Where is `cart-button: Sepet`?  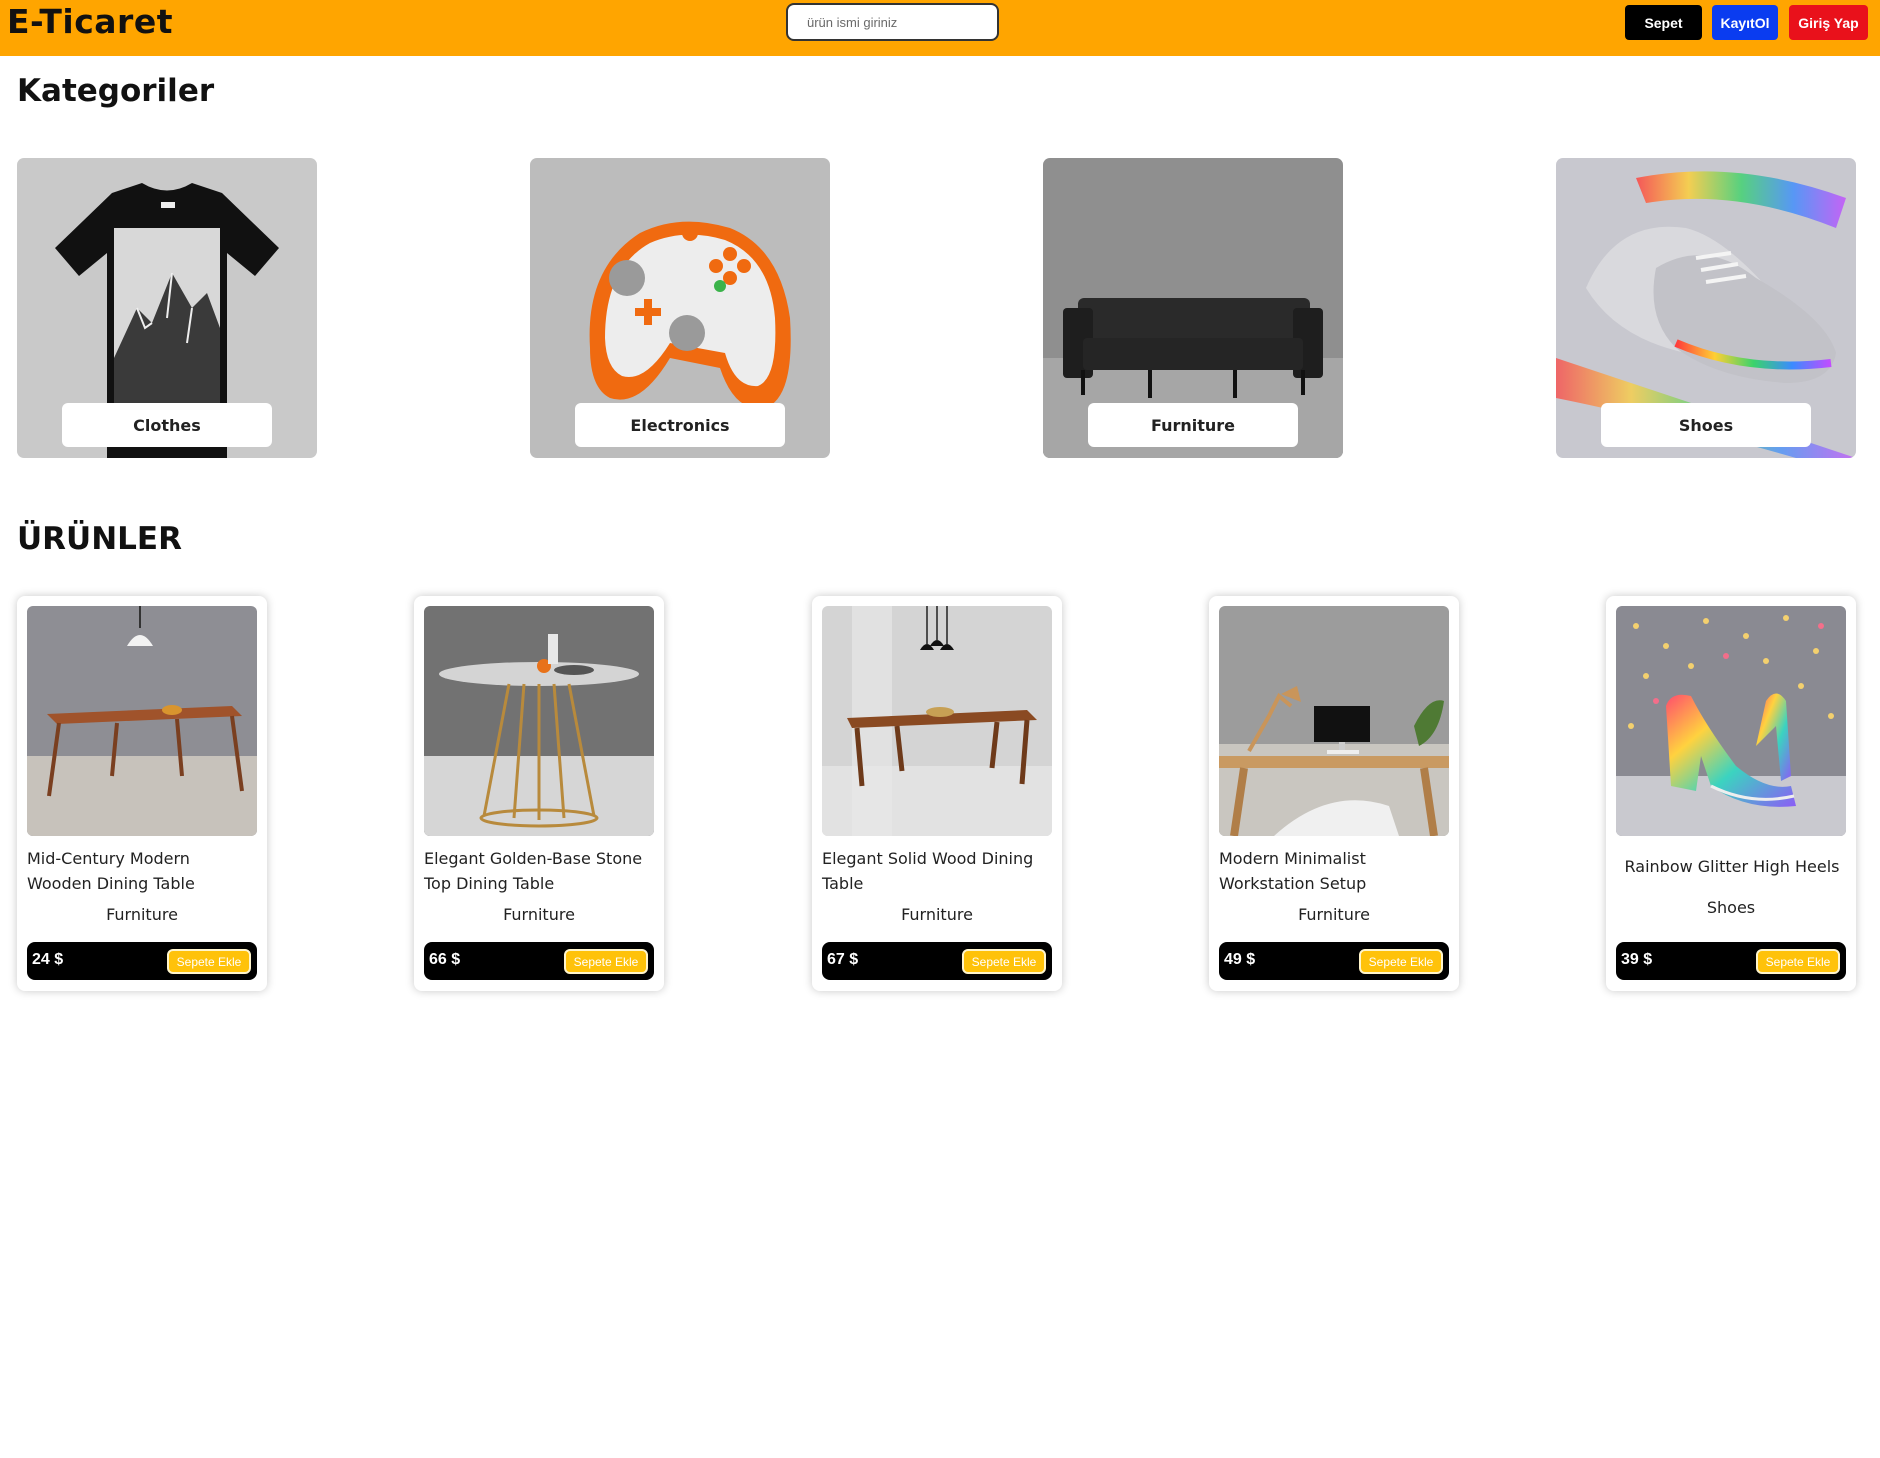
cart-button: Sepet is located at coordinates (1663, 22).